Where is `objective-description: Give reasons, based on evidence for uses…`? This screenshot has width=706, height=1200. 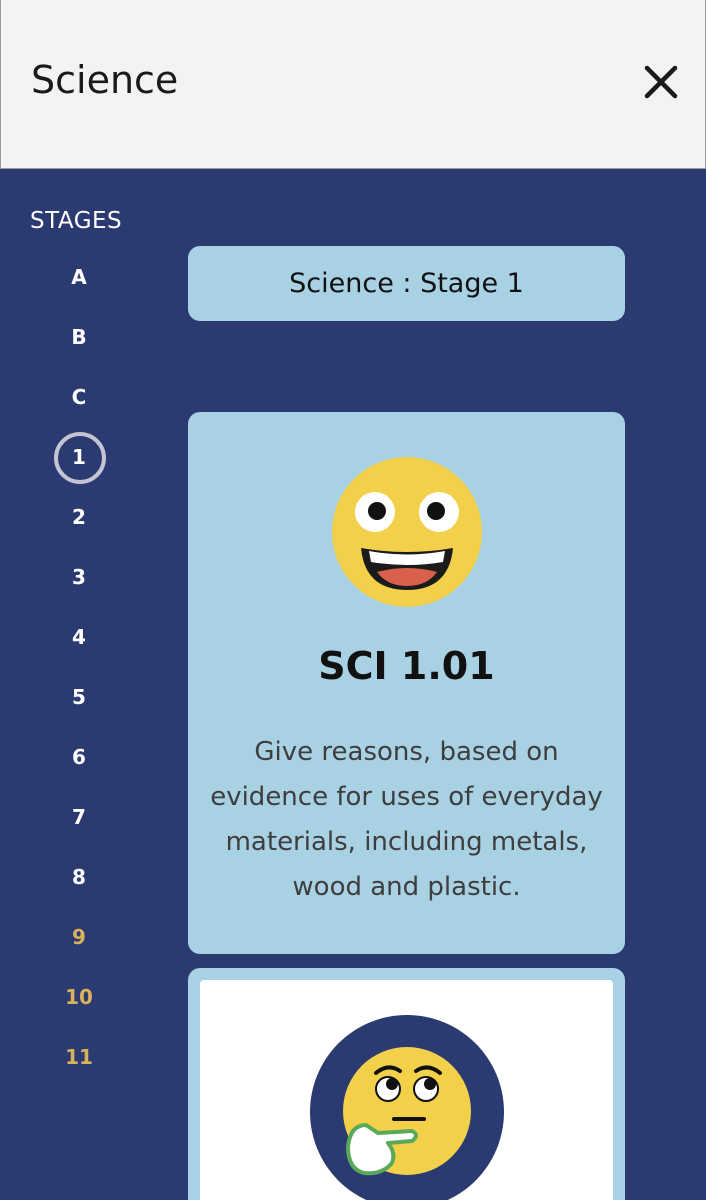 objective-description: Give reasons, based on evidence for uses… is located at coordinates (406, 819).